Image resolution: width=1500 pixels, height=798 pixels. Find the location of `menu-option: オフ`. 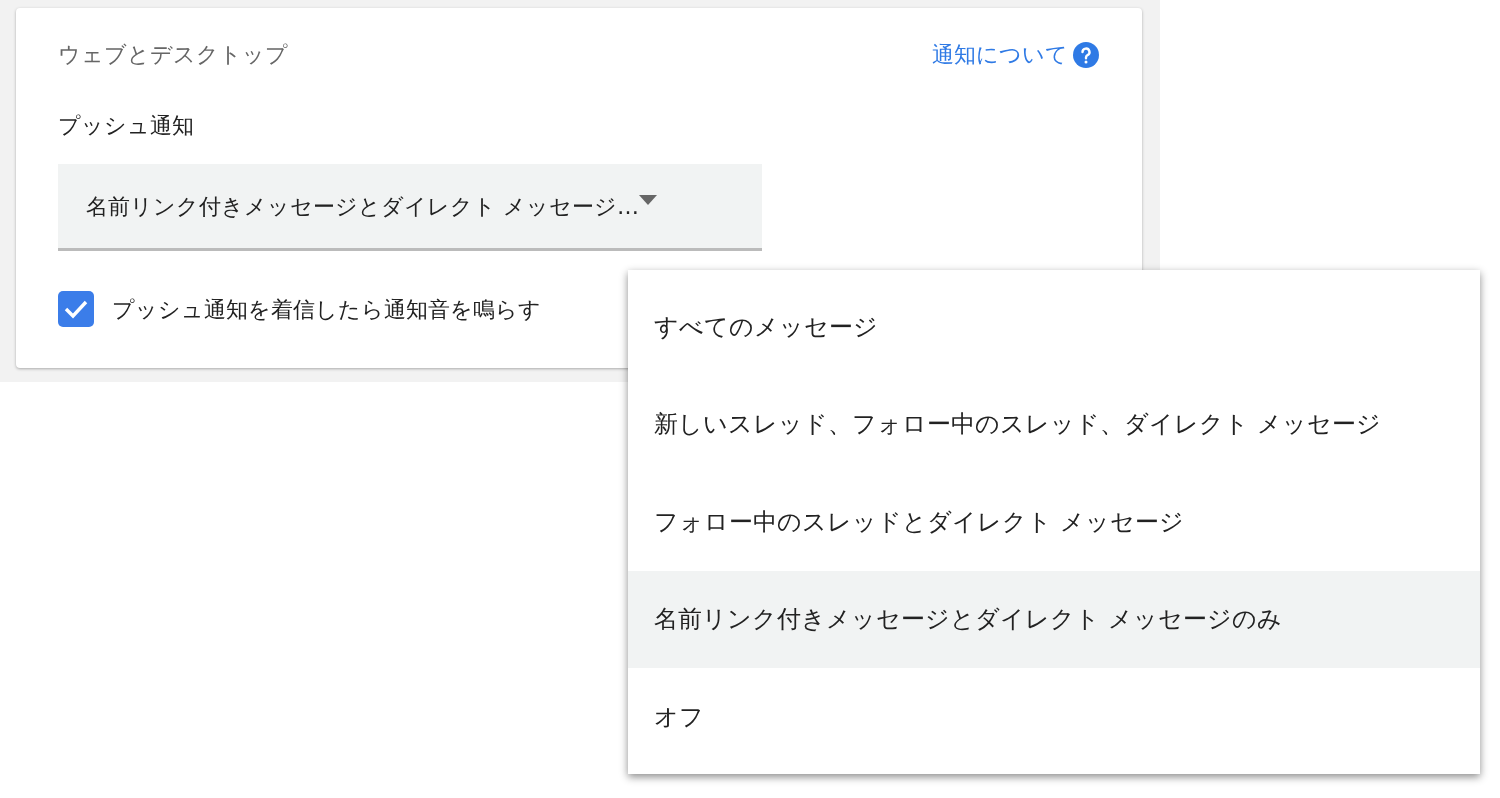

menu-option: オフ is located at coordinates (1054, 717).